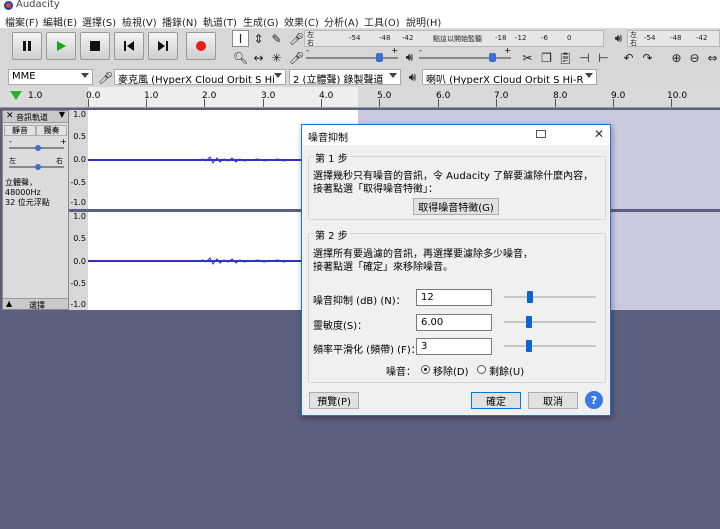  Describe the element at coordinates (338, 80) in the screenshot. I see `recording-channels-value: 2 (立體聲) 錄製聲道` at that location.